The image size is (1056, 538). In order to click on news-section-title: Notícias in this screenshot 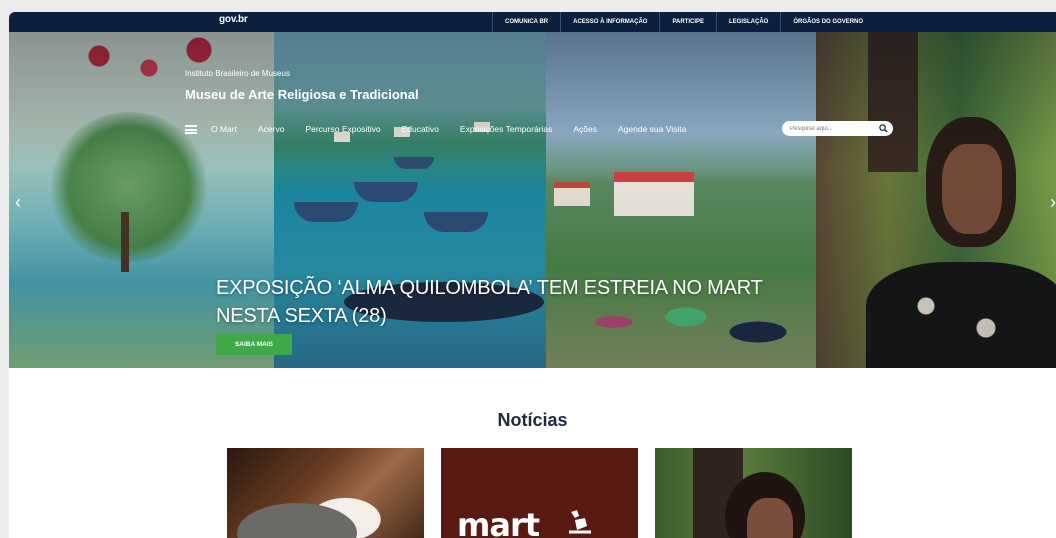, I will do `click(532, 420)`.